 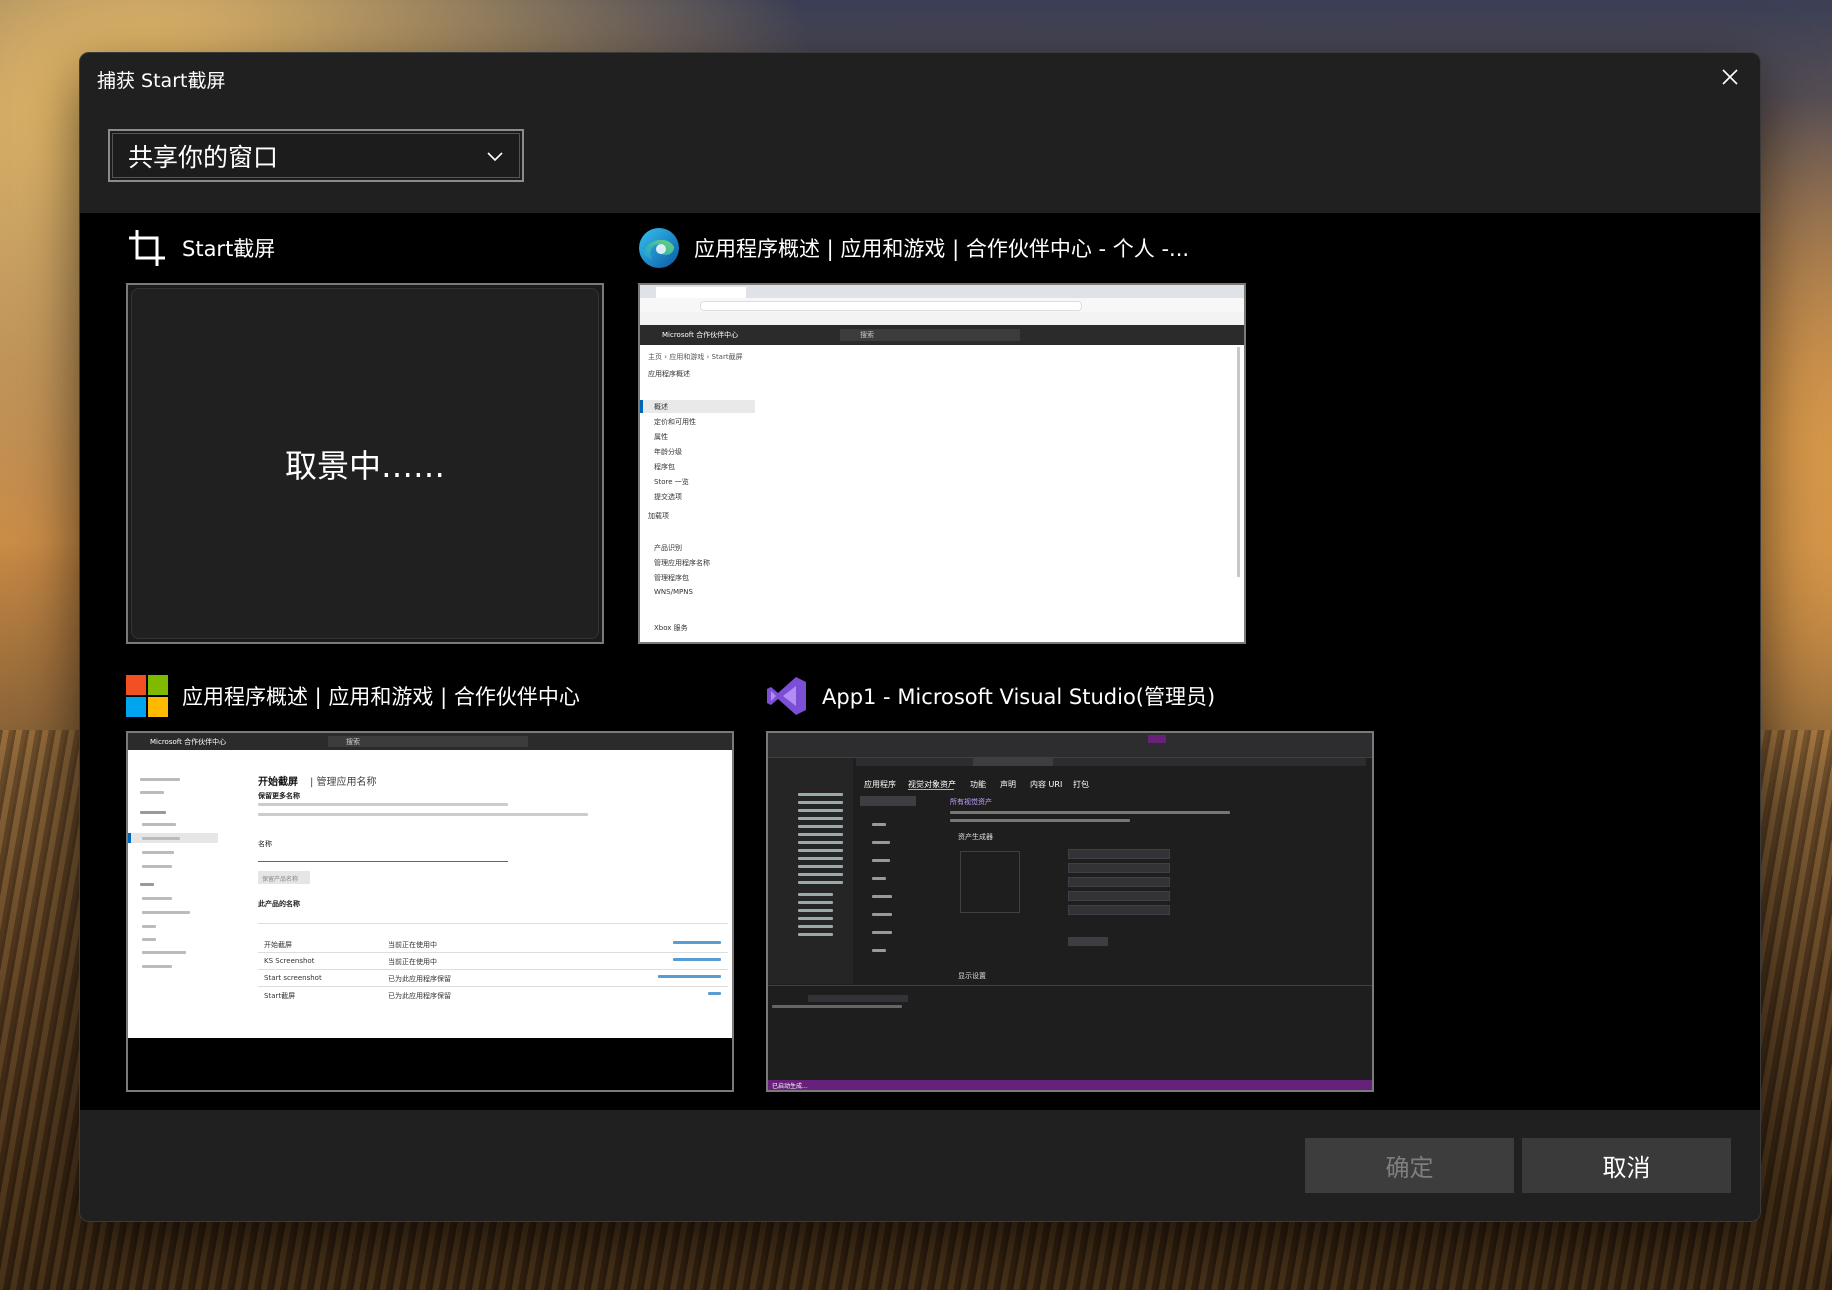 What do you see at coordinates (1111, 762) in the screenshot?
I see `vs-document-tabs` at bounding box center [1111, 762].